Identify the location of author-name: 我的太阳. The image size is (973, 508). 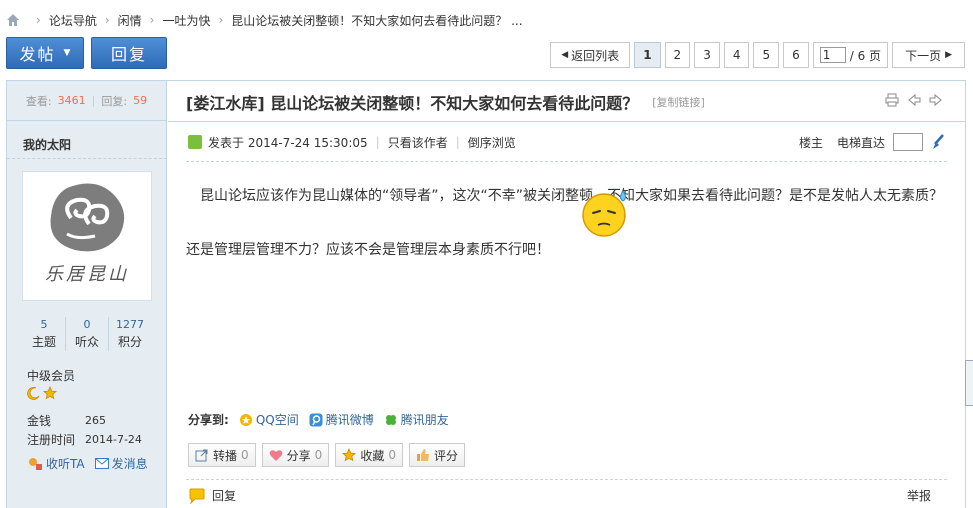
(47, 144).